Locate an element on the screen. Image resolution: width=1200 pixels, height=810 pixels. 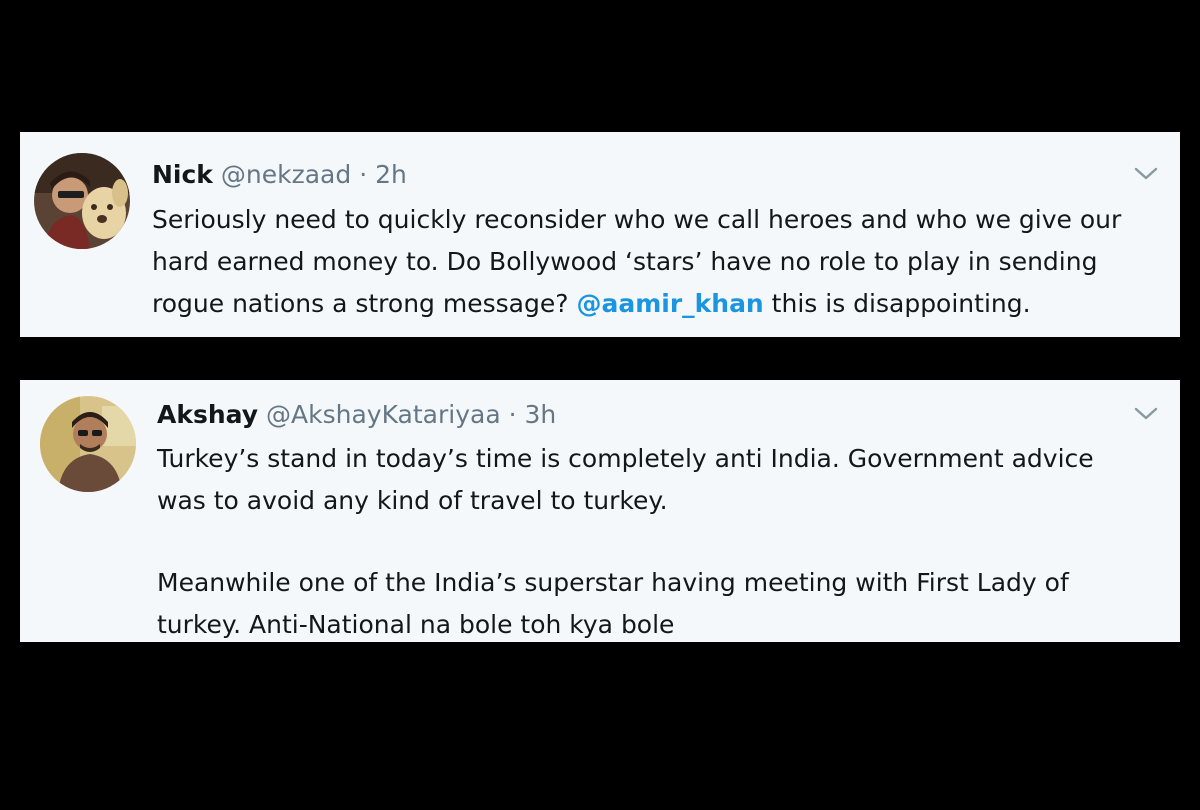
tweet-header: Akshay @AkshayKatariyaa · 3h is located at coordinates (356, 415).